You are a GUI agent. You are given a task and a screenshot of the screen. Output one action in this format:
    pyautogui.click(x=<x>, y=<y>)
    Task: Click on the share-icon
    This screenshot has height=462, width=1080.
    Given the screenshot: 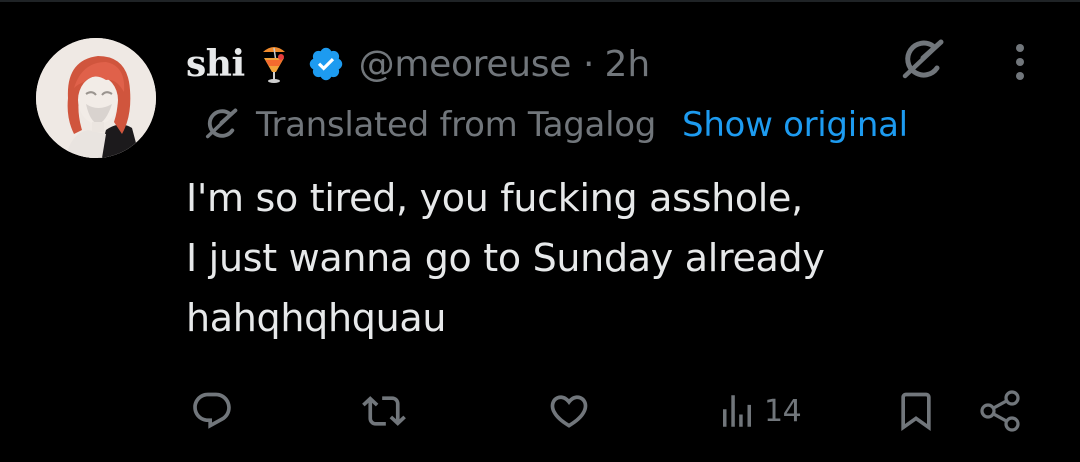 What is the action you would take?
    pyautogui.click(x=1000, y=411)
    